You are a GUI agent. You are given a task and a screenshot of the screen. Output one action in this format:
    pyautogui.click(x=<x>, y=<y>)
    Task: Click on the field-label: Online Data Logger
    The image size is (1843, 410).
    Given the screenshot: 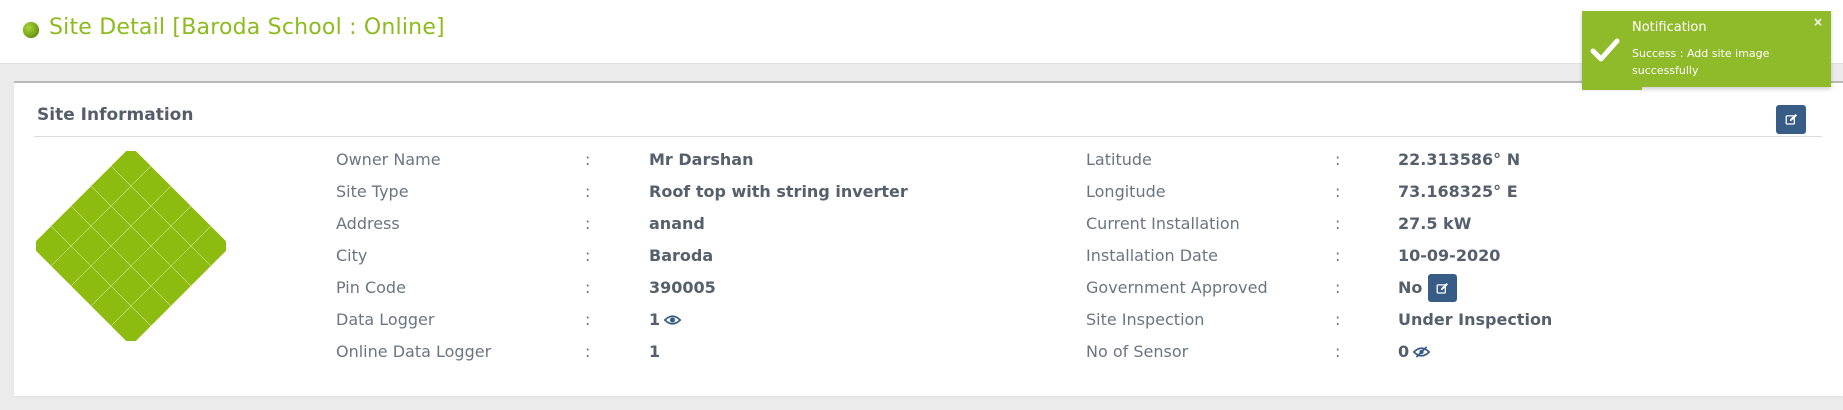 What is the action you would take?
    pyautogui.click(x=414, y=351)
    